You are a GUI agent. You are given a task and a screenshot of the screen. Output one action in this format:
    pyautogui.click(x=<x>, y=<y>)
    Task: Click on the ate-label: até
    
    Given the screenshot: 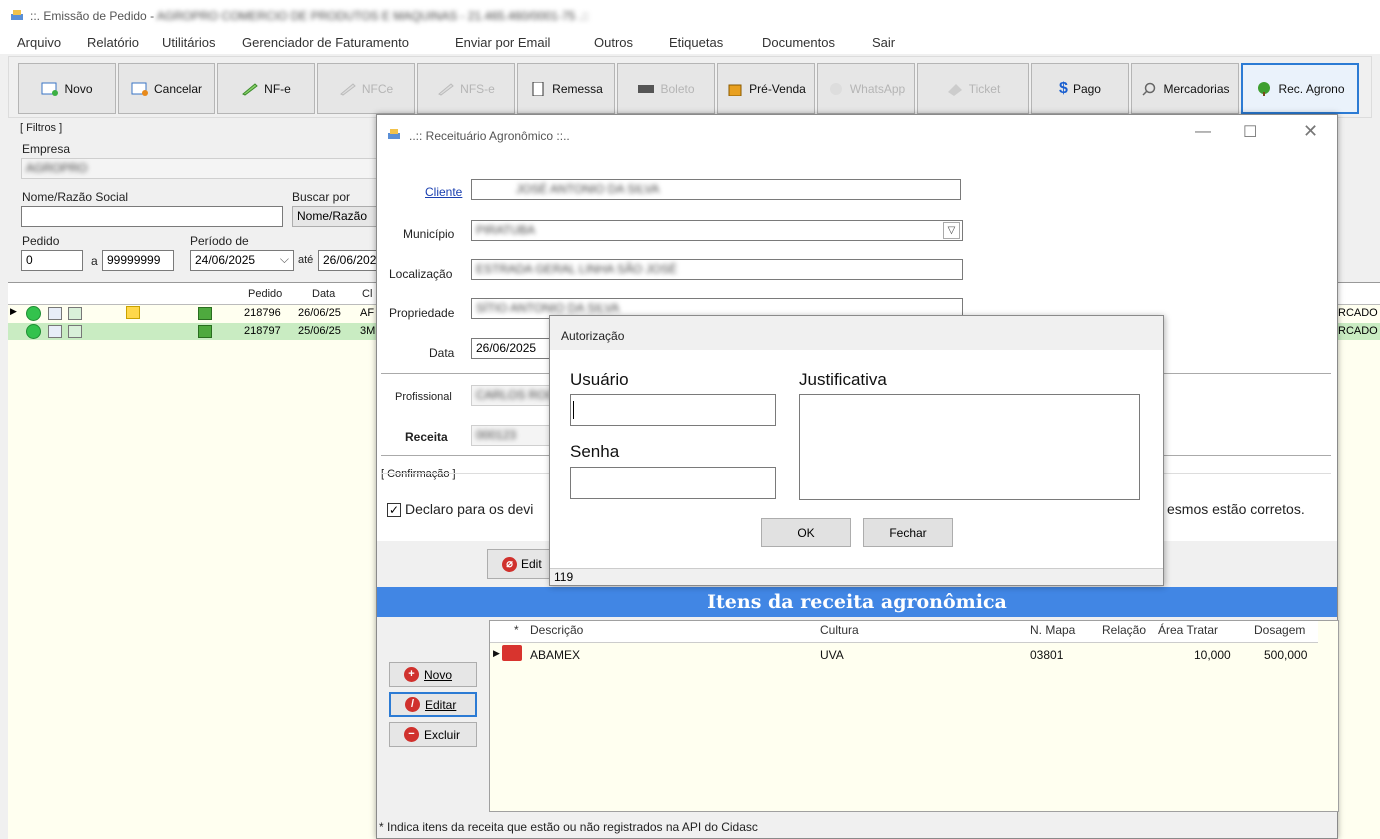 What is the action you would take?
    pyautogui.click(x=306, y=260)
    